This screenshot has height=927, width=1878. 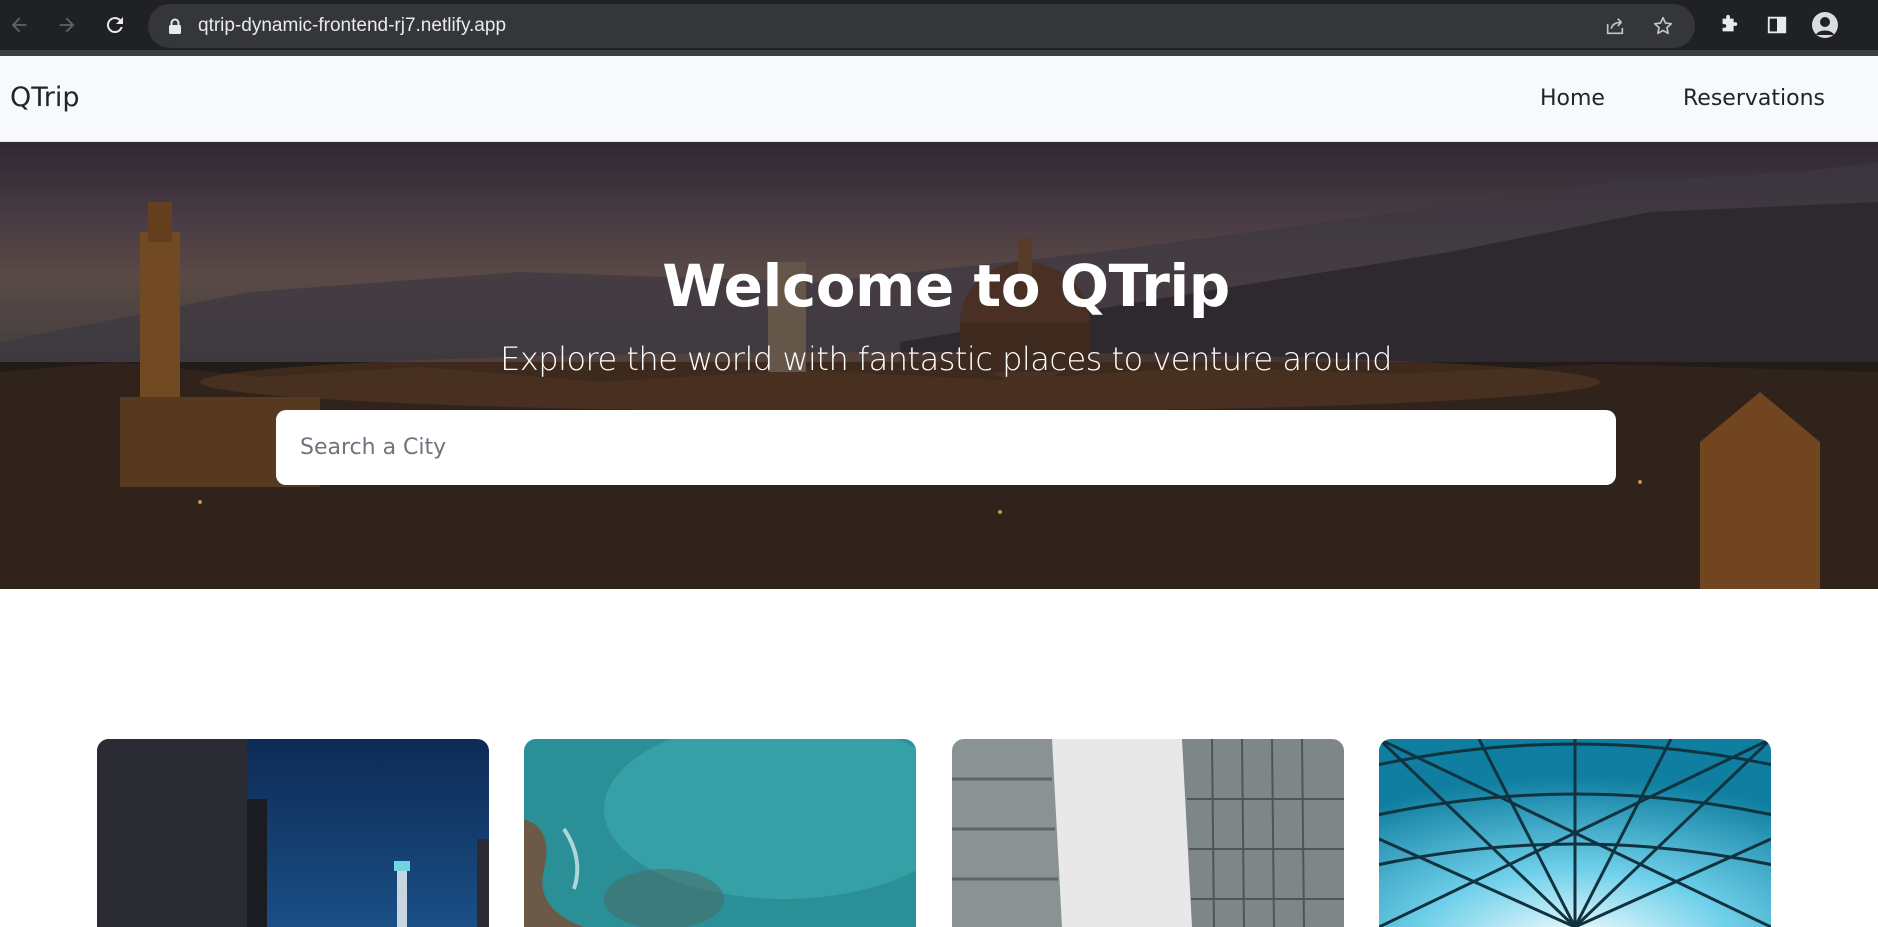 What do you see at coordinates (921, 26) in the screenshot?
I see `address-bar: qtrip-dynamic-frontend-rj7.netlify.app` at bounding box center [921, 26].